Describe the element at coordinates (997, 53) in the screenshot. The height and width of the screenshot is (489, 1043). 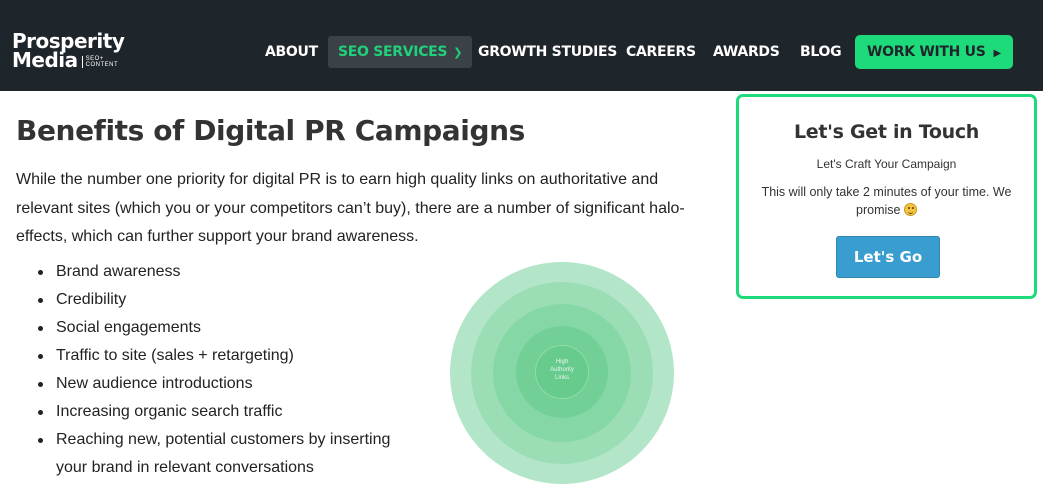
I see `play-arrow-icon: ▶` at that location.